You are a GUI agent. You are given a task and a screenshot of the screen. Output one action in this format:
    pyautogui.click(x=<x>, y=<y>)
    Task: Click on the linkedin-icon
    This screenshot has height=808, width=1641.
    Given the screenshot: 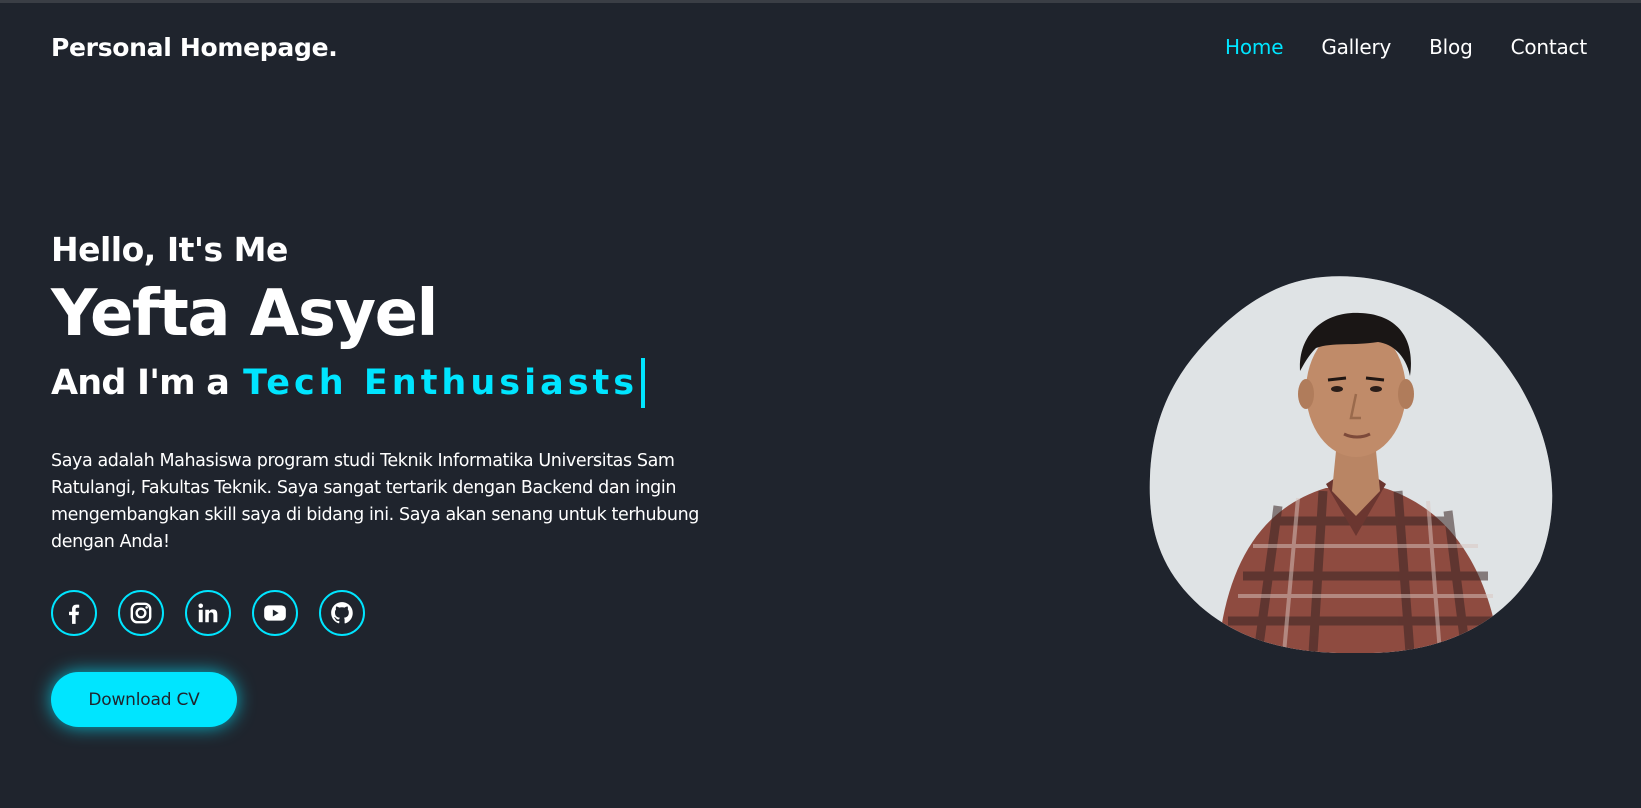 What is the action you would take?
    pyautogui.click(x=208, y=613)
    